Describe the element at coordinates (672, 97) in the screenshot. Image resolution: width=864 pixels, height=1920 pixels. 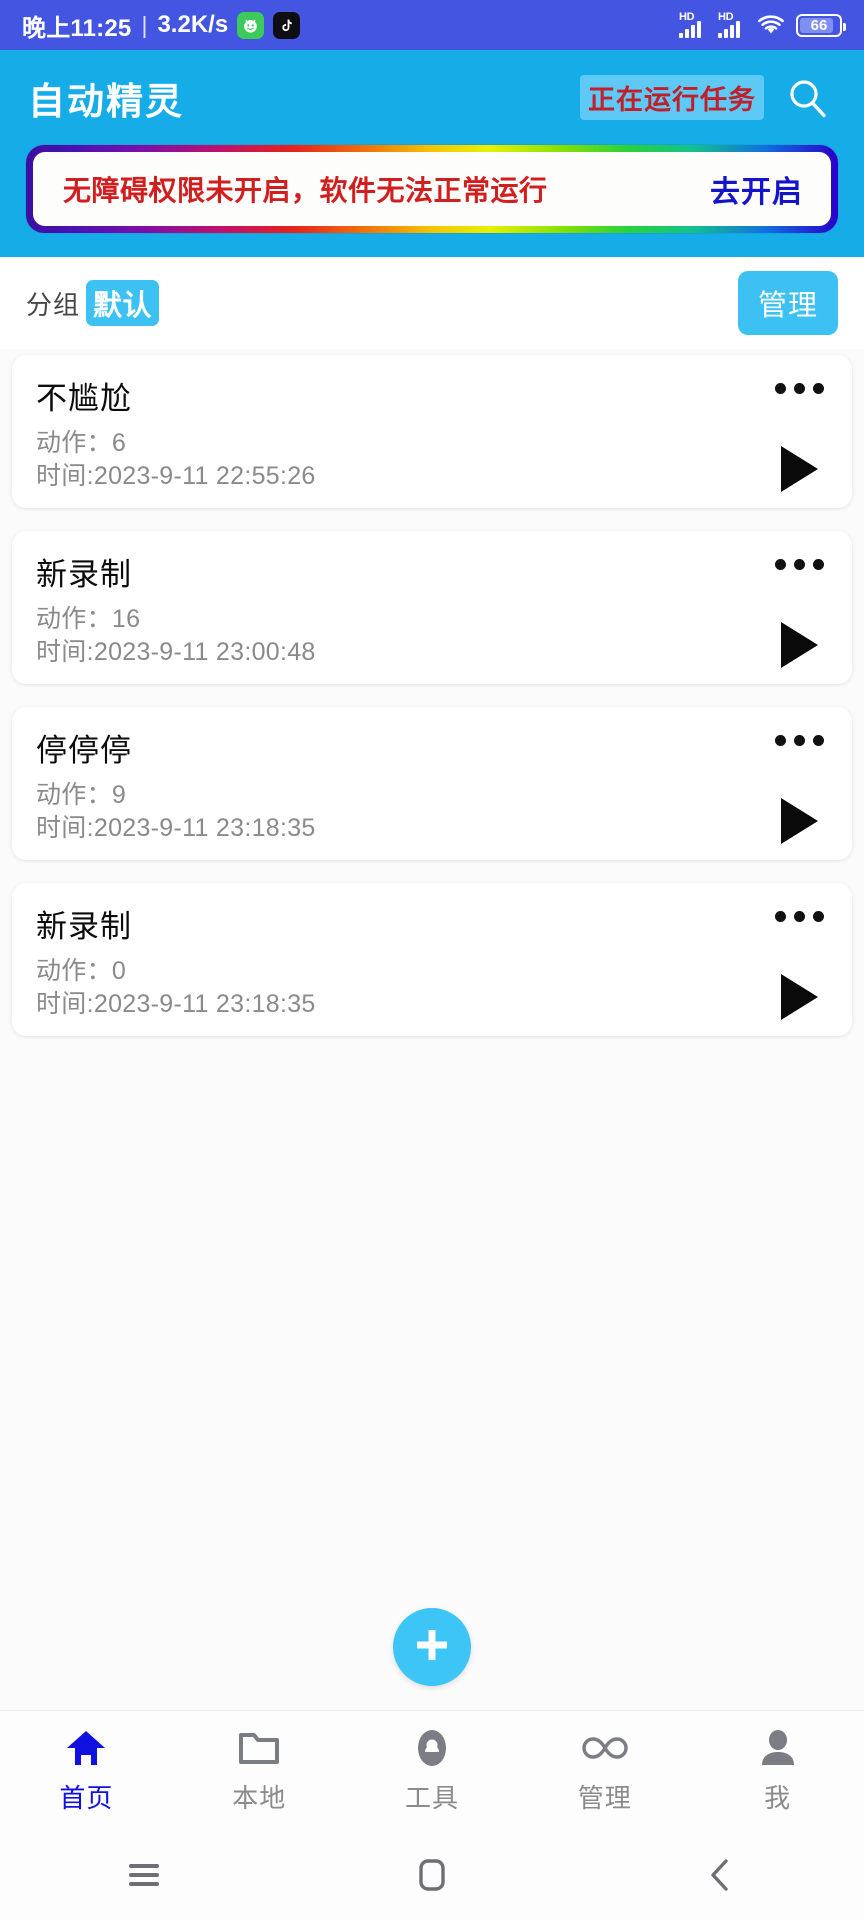
I see `running-tasks-badge: 正在运行任务` at that location.